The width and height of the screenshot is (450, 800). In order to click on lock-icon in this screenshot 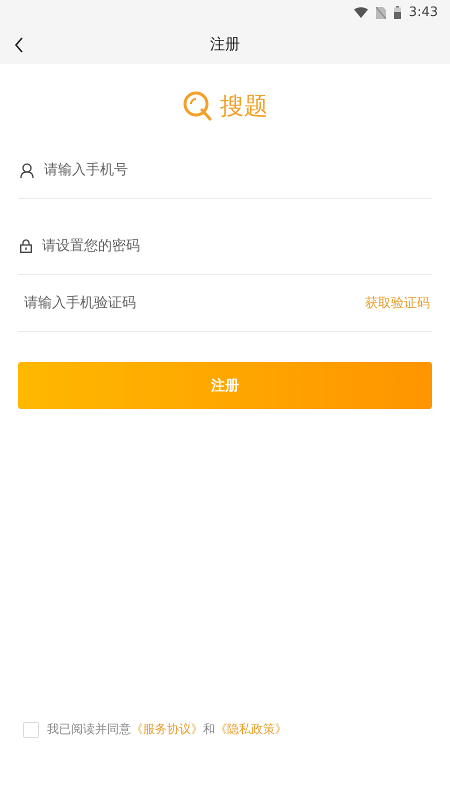, I will do `click(26, 245)`.